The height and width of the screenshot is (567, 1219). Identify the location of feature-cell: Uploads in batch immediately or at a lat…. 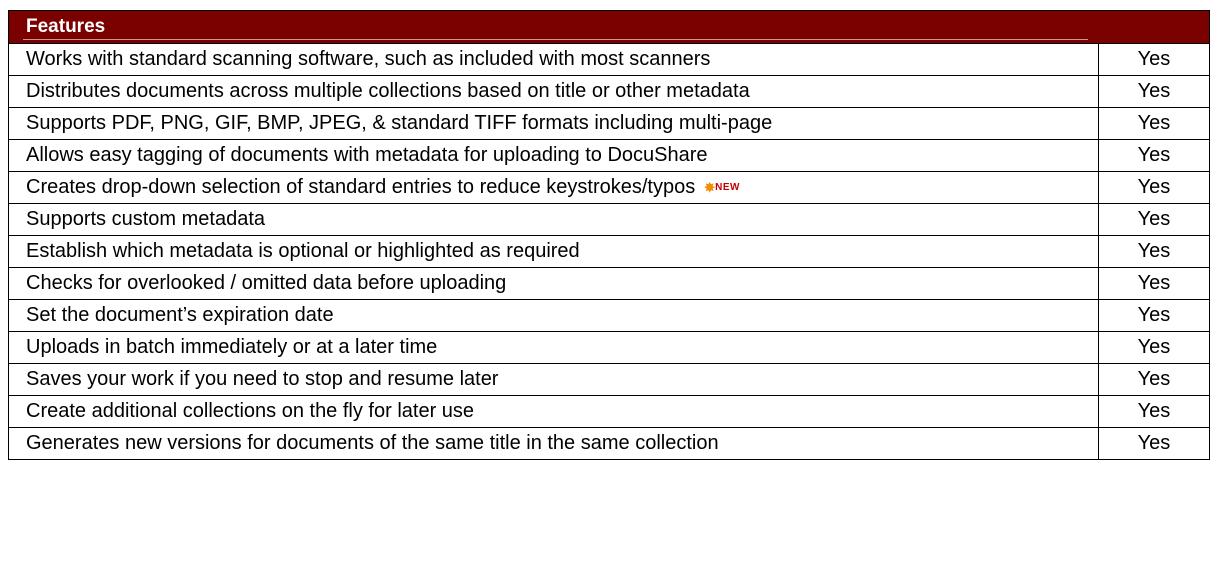
(554, 347).